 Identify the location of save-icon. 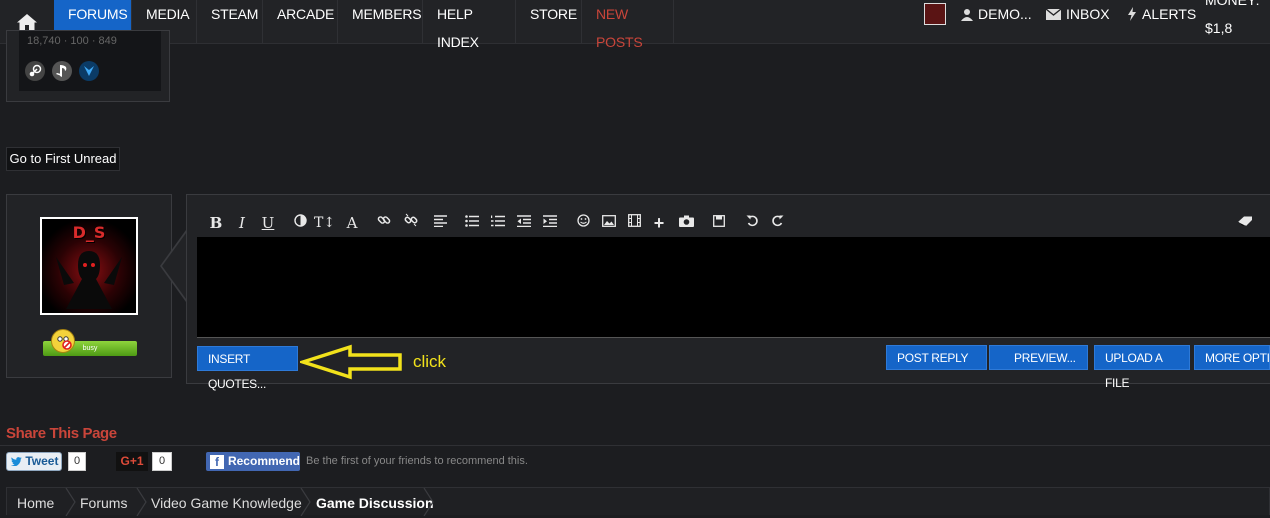
(719, 223).